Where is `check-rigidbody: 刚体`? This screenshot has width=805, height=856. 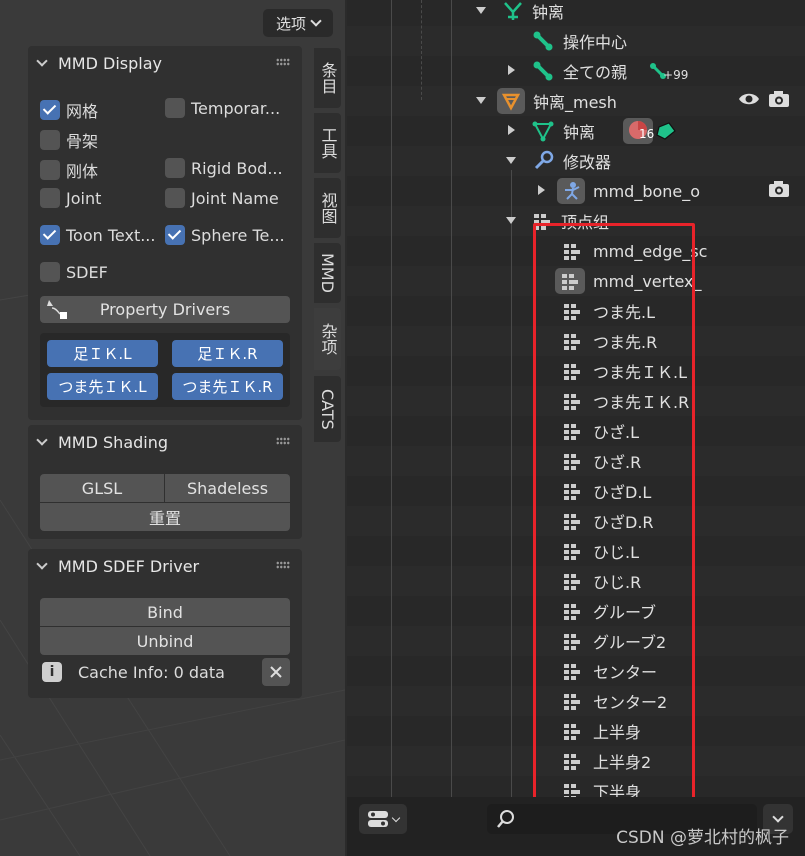 check-rigidbody: 刚体 is located at coordinates (69, 170).